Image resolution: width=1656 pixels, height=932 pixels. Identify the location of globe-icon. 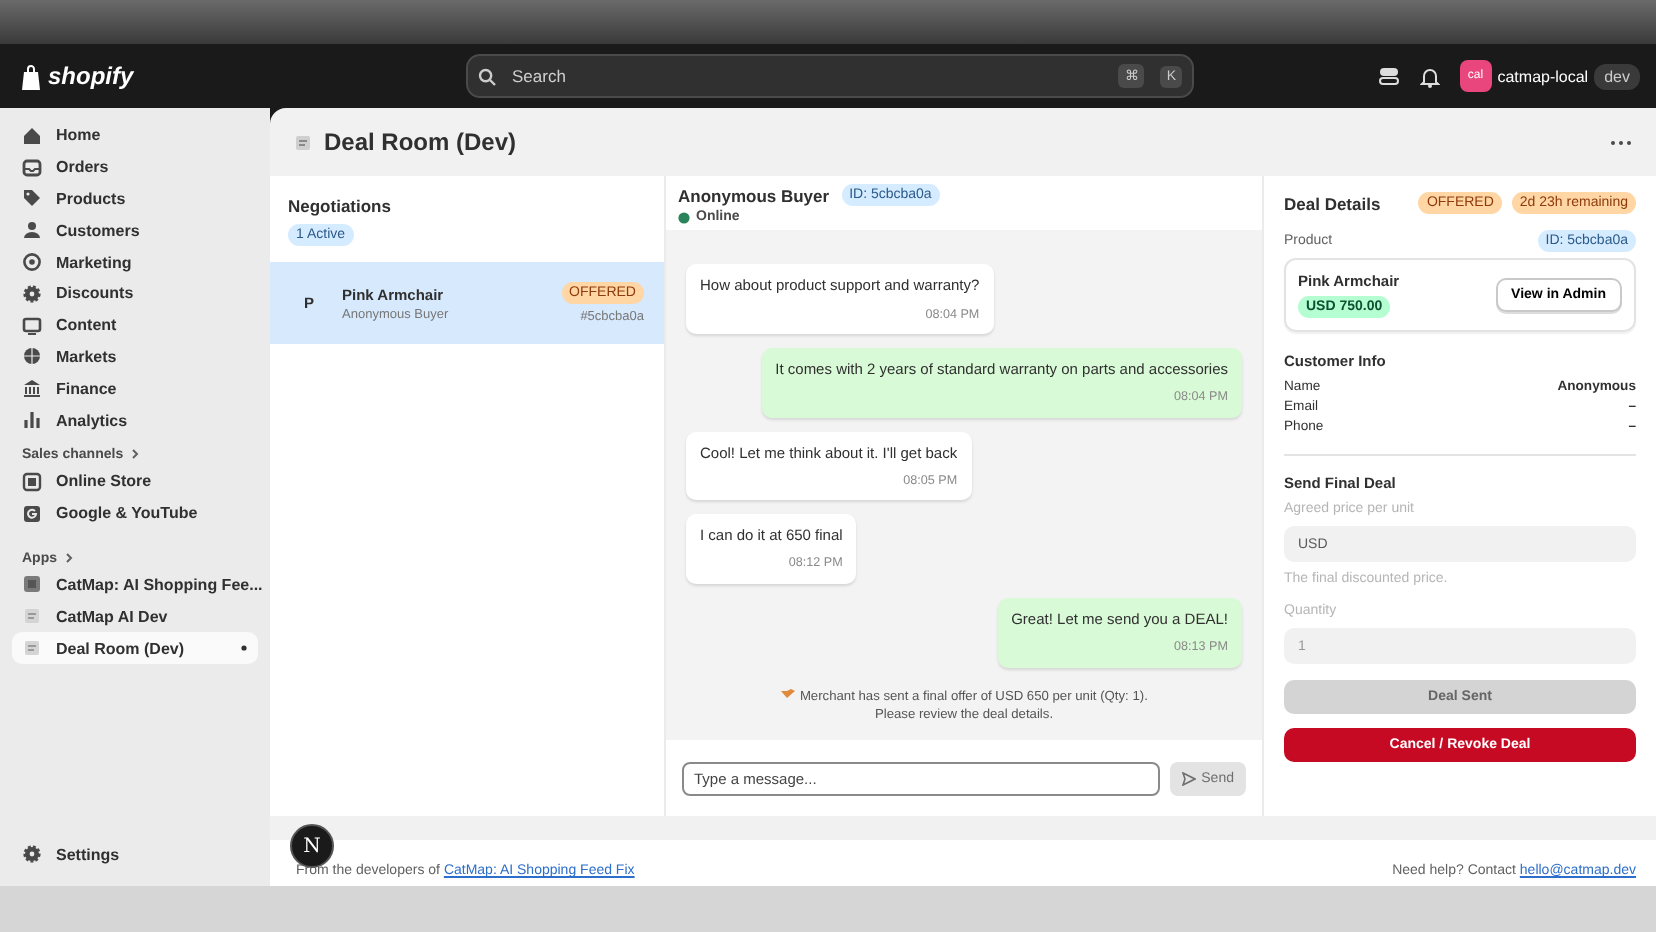
(32, 356).